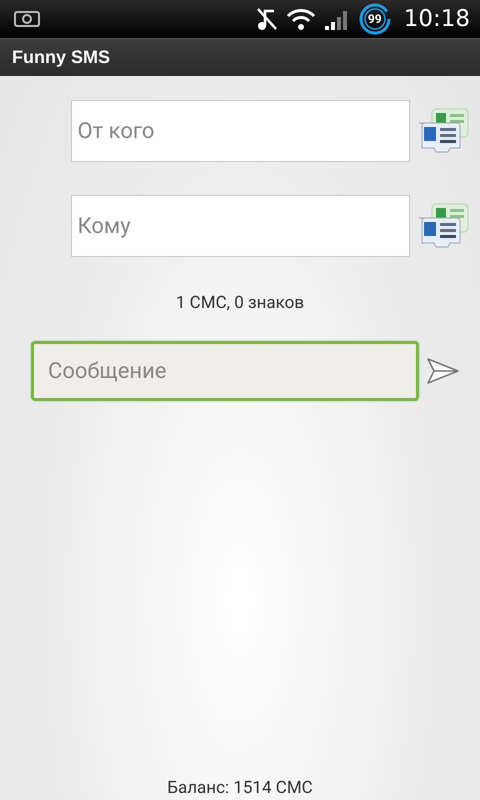 The image size is (480, 800). Describe the element at coordinates (240, 303) in the screenshot. I see `sms-counter: 1 СМС, 0 знаков` at that location.